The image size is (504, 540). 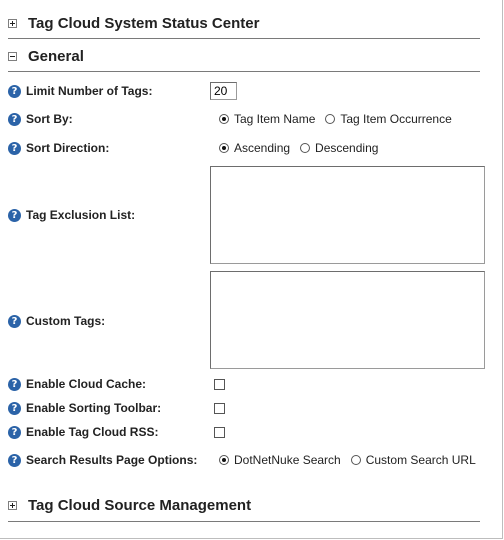 I want to click on section-status-header: Tag Cloud System Status Center, so click(x=133, y=23).